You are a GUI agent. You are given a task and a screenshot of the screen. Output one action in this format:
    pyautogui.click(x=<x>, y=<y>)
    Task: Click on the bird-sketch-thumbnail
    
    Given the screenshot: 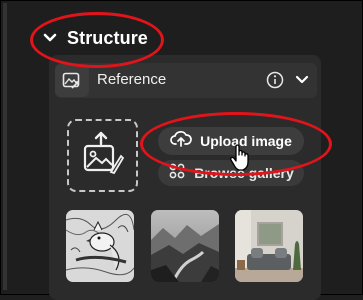 What is the action you would take?
    pyautogui.click(x=100, y=246)
    